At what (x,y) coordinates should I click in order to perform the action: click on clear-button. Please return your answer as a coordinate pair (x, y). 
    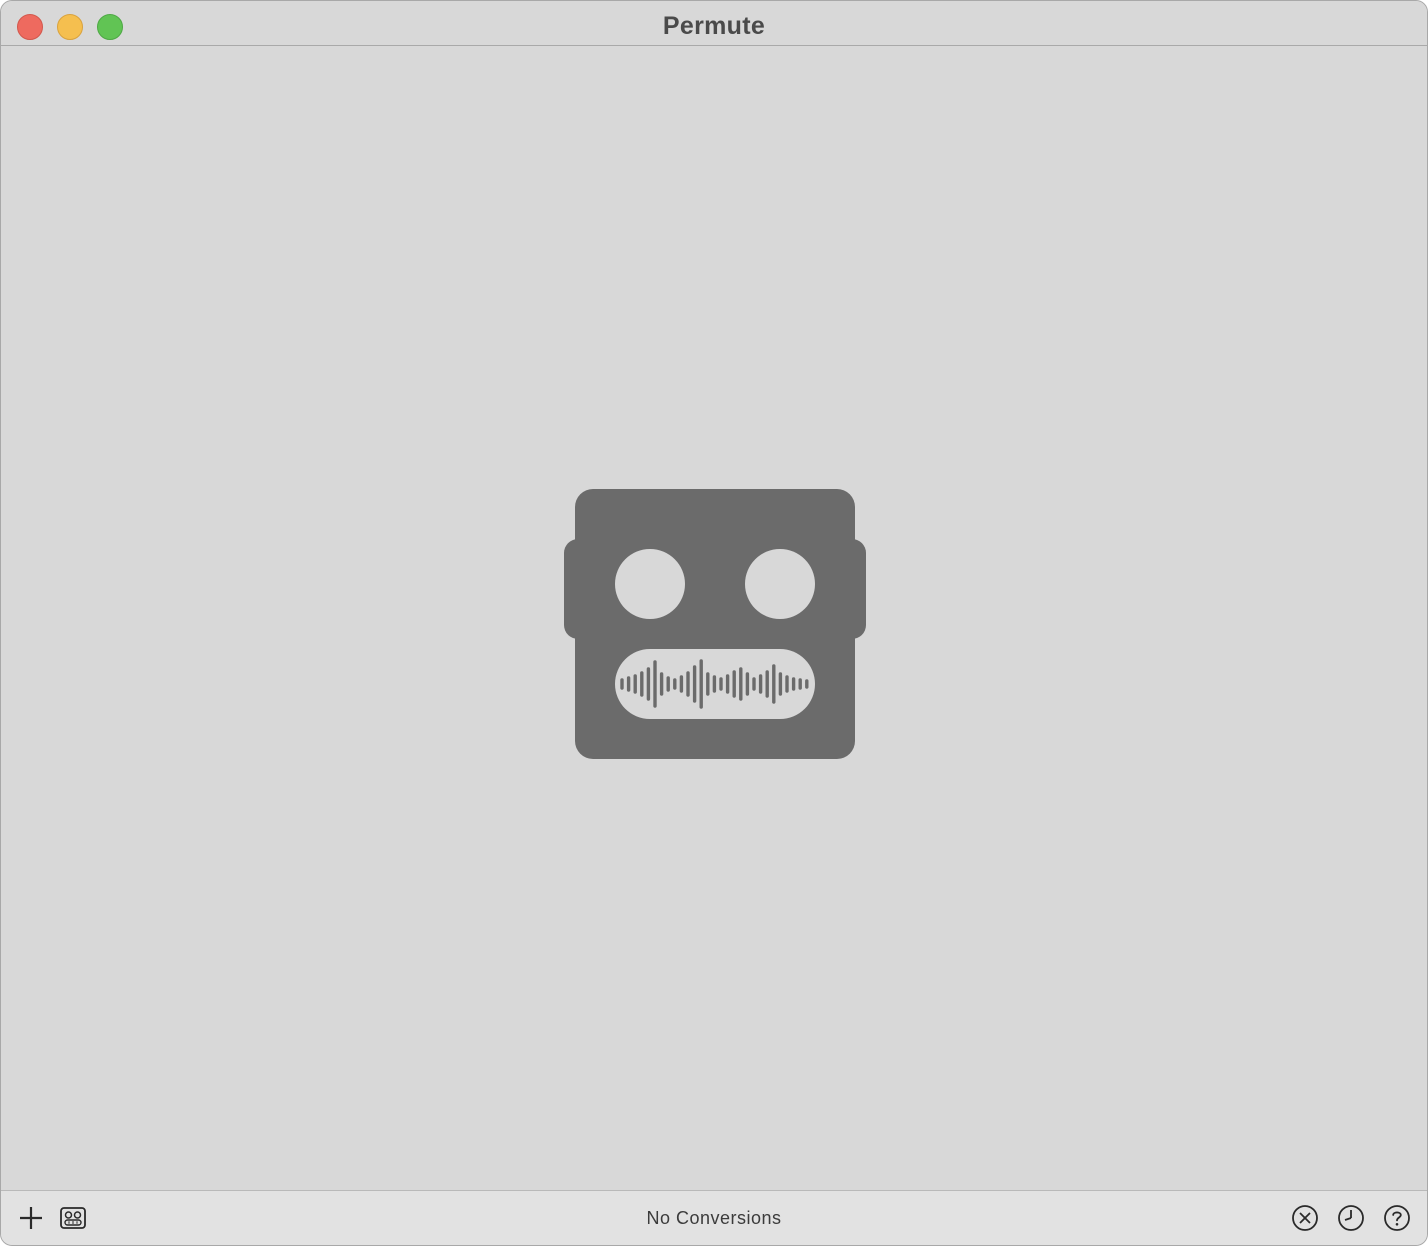
    Looking at the image, I should click on (1305, 1218).